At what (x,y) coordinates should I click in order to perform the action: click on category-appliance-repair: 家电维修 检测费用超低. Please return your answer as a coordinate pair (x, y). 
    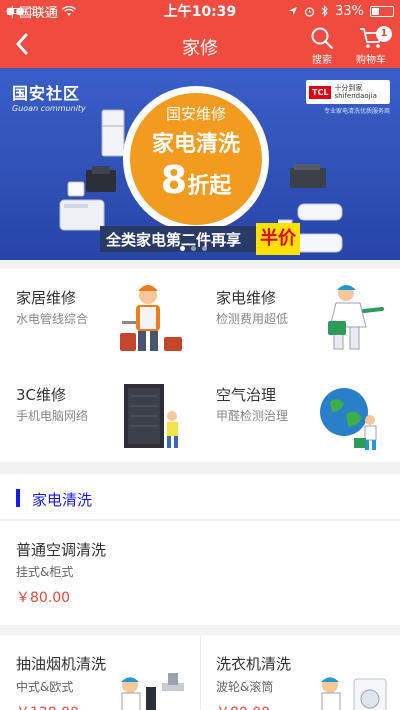
    Looking at the image, I should click on (300, 317).